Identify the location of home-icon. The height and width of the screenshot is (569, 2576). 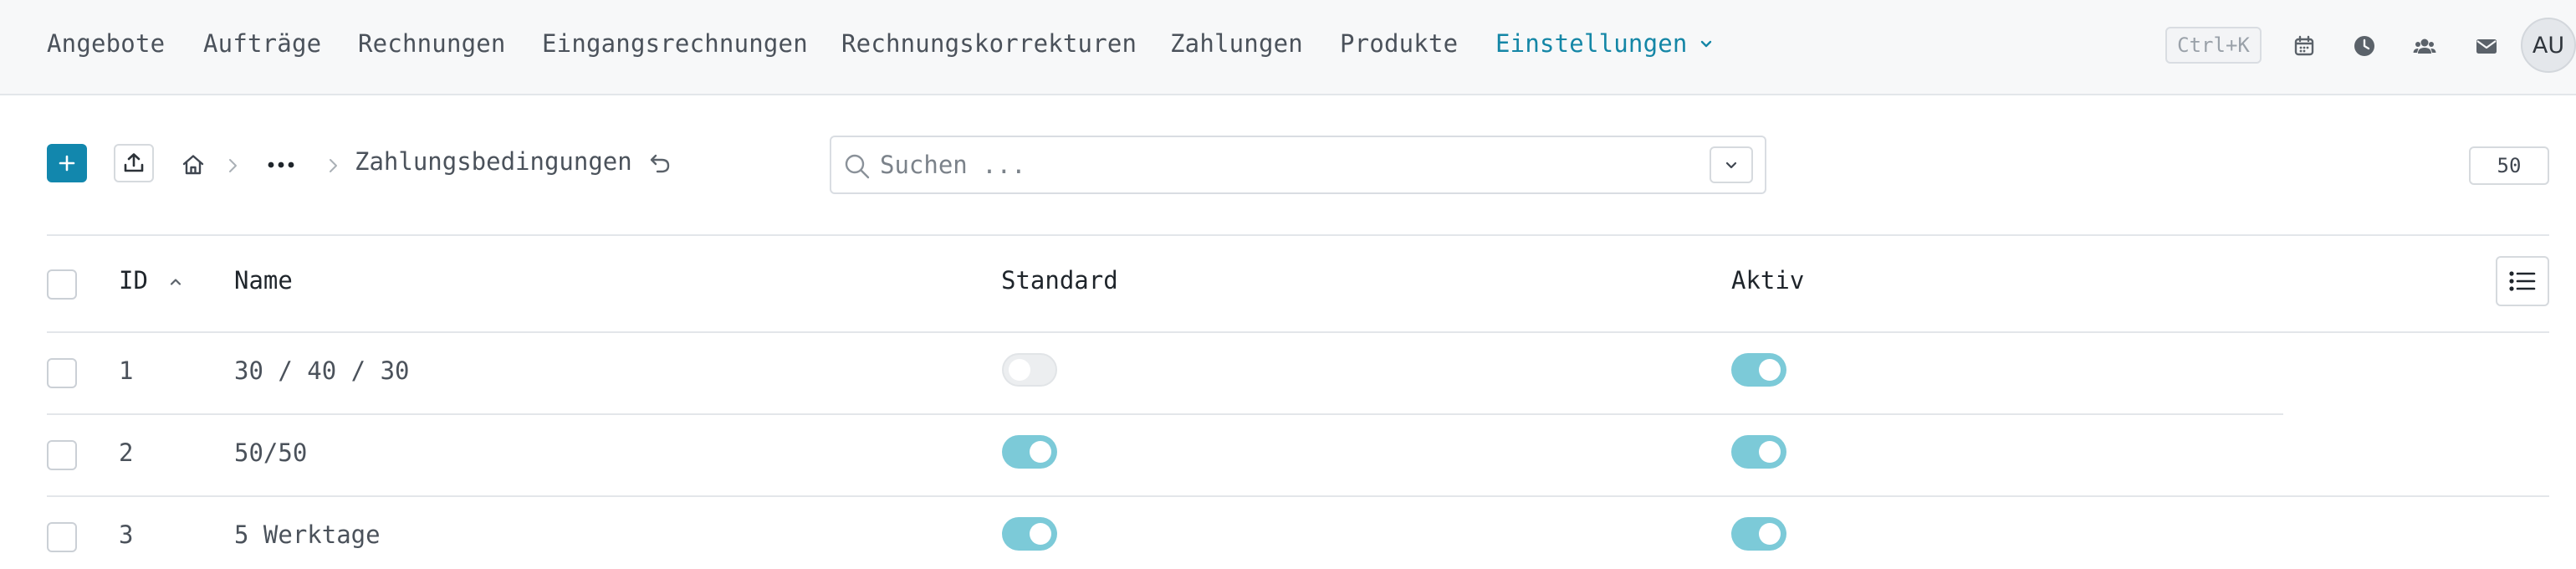
(193, 165).